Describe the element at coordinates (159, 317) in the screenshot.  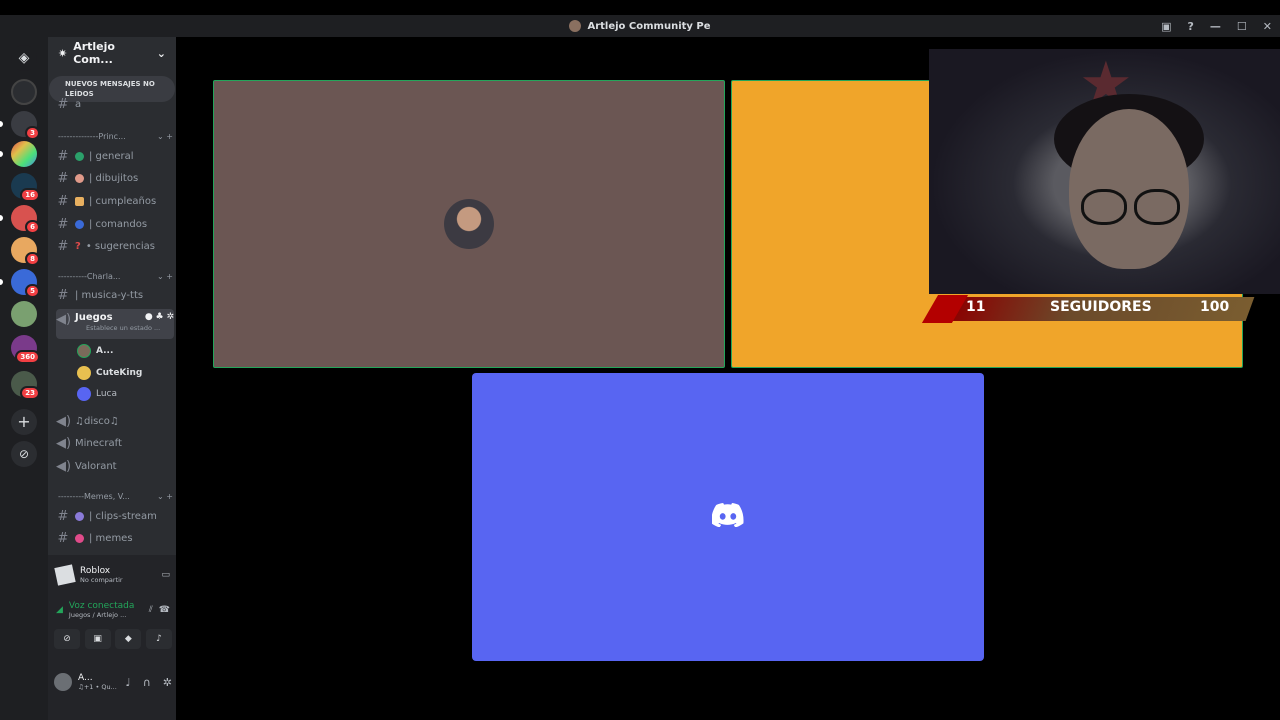
I see `chat-icon: ● ♣ ✲` at that location.